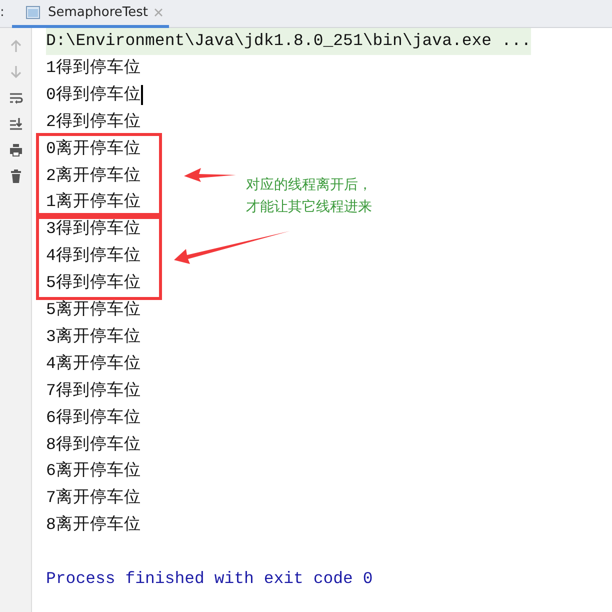  Describe the element at coordinates (93, 336) in the screenshot. I see `console-line: 3离开停车位` at that location.